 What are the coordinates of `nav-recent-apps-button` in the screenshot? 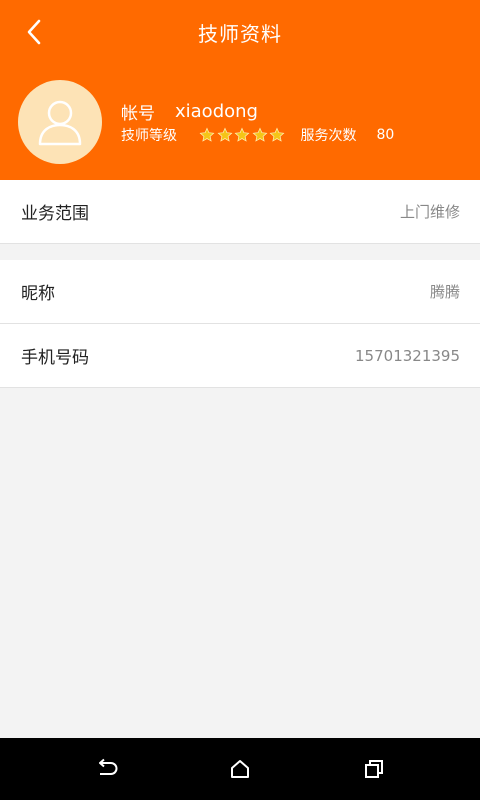 It's located at (374, 769).